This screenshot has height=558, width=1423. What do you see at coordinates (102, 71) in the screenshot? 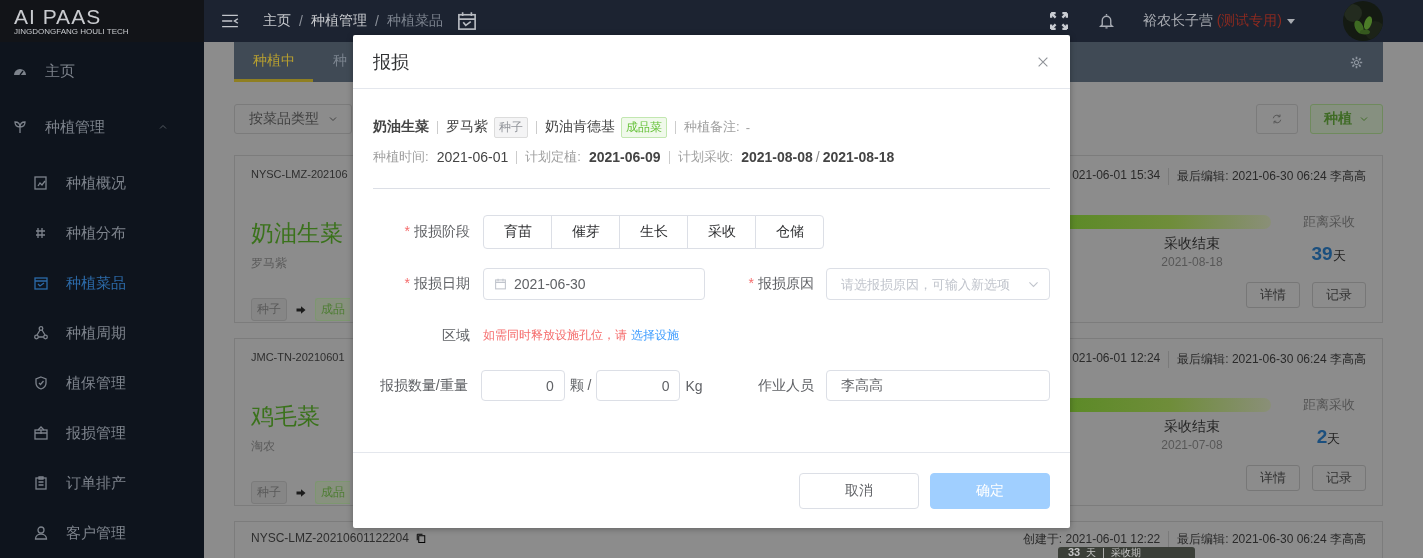
I see `sidebar-item: 主页` at bounding box center [102, 71].